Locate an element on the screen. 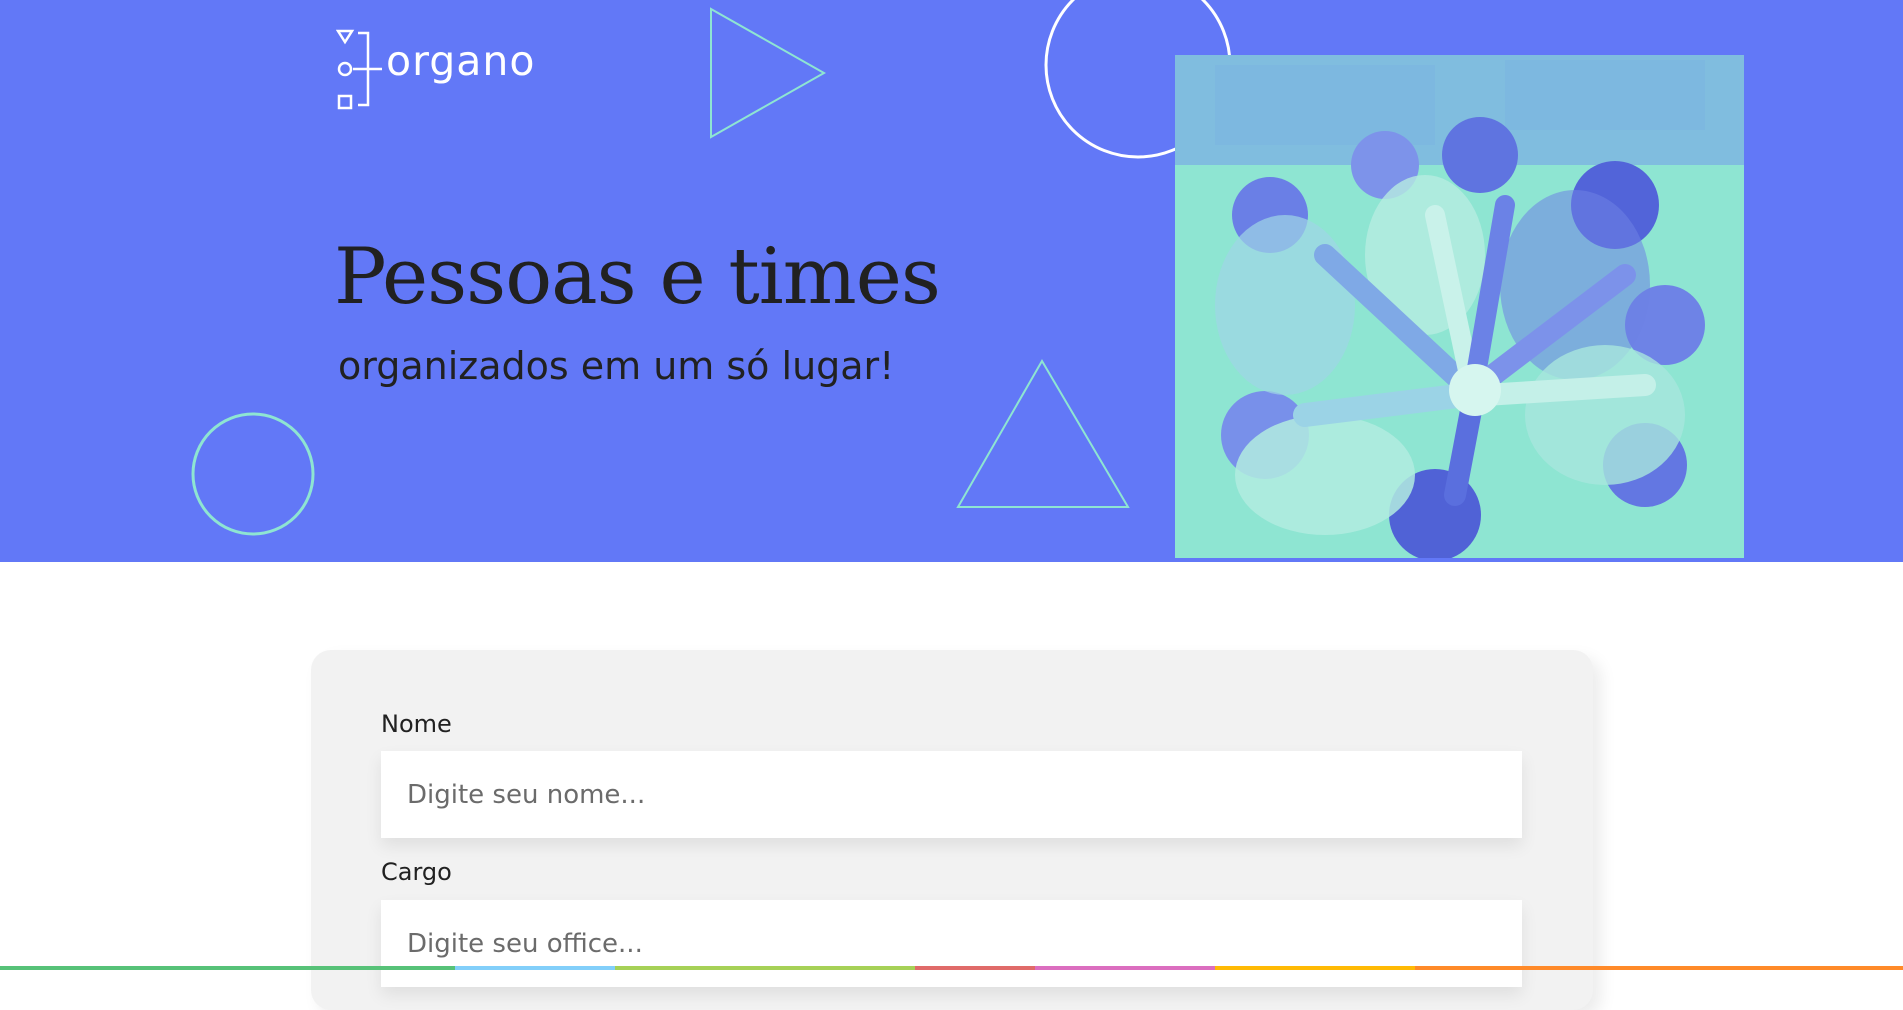 This screenshot has width=1903, height=1010. hero-image is located at coordinates (1459, 306).